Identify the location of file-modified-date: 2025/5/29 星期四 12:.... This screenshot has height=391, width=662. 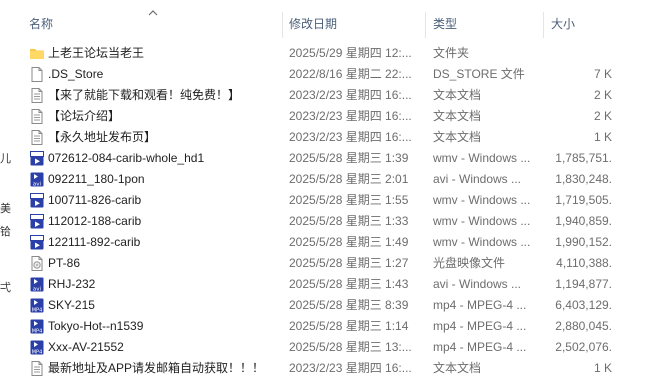
(350, 53).